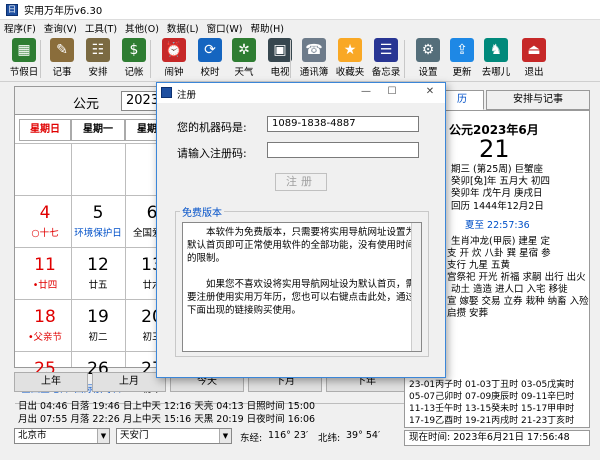  I want to click on menu-tools: 工具(T), so click(101, 28).